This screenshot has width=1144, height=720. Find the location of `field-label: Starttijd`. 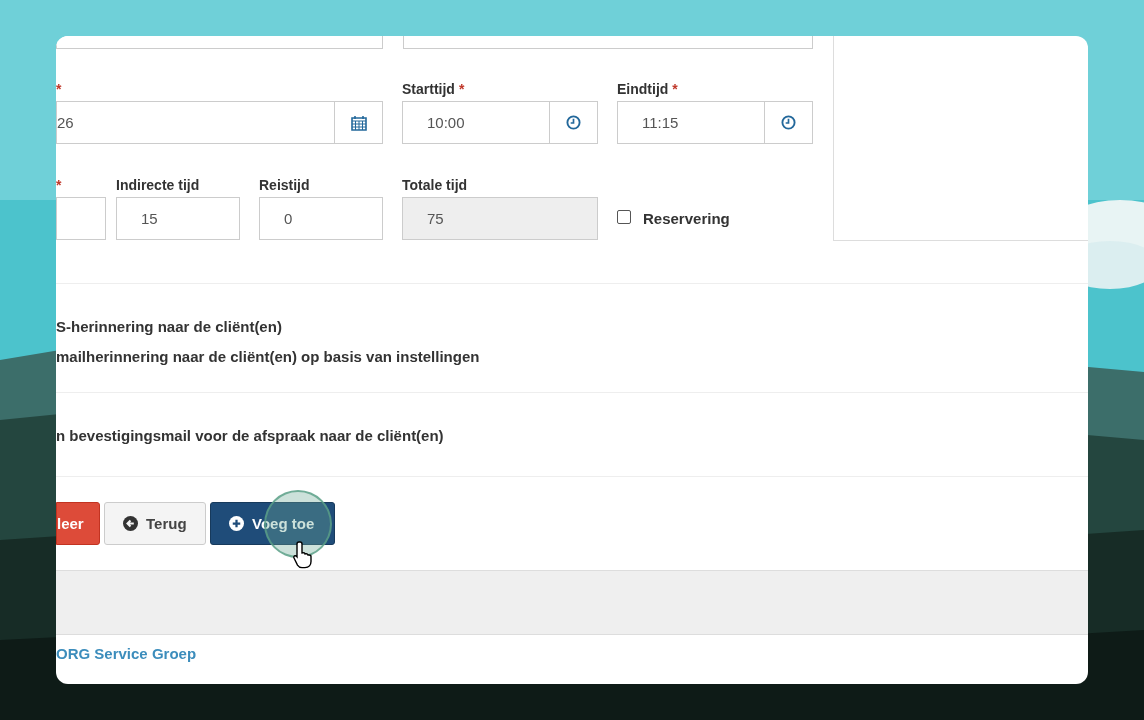

field-label: Starttijd is located at coordinates (428, 89).